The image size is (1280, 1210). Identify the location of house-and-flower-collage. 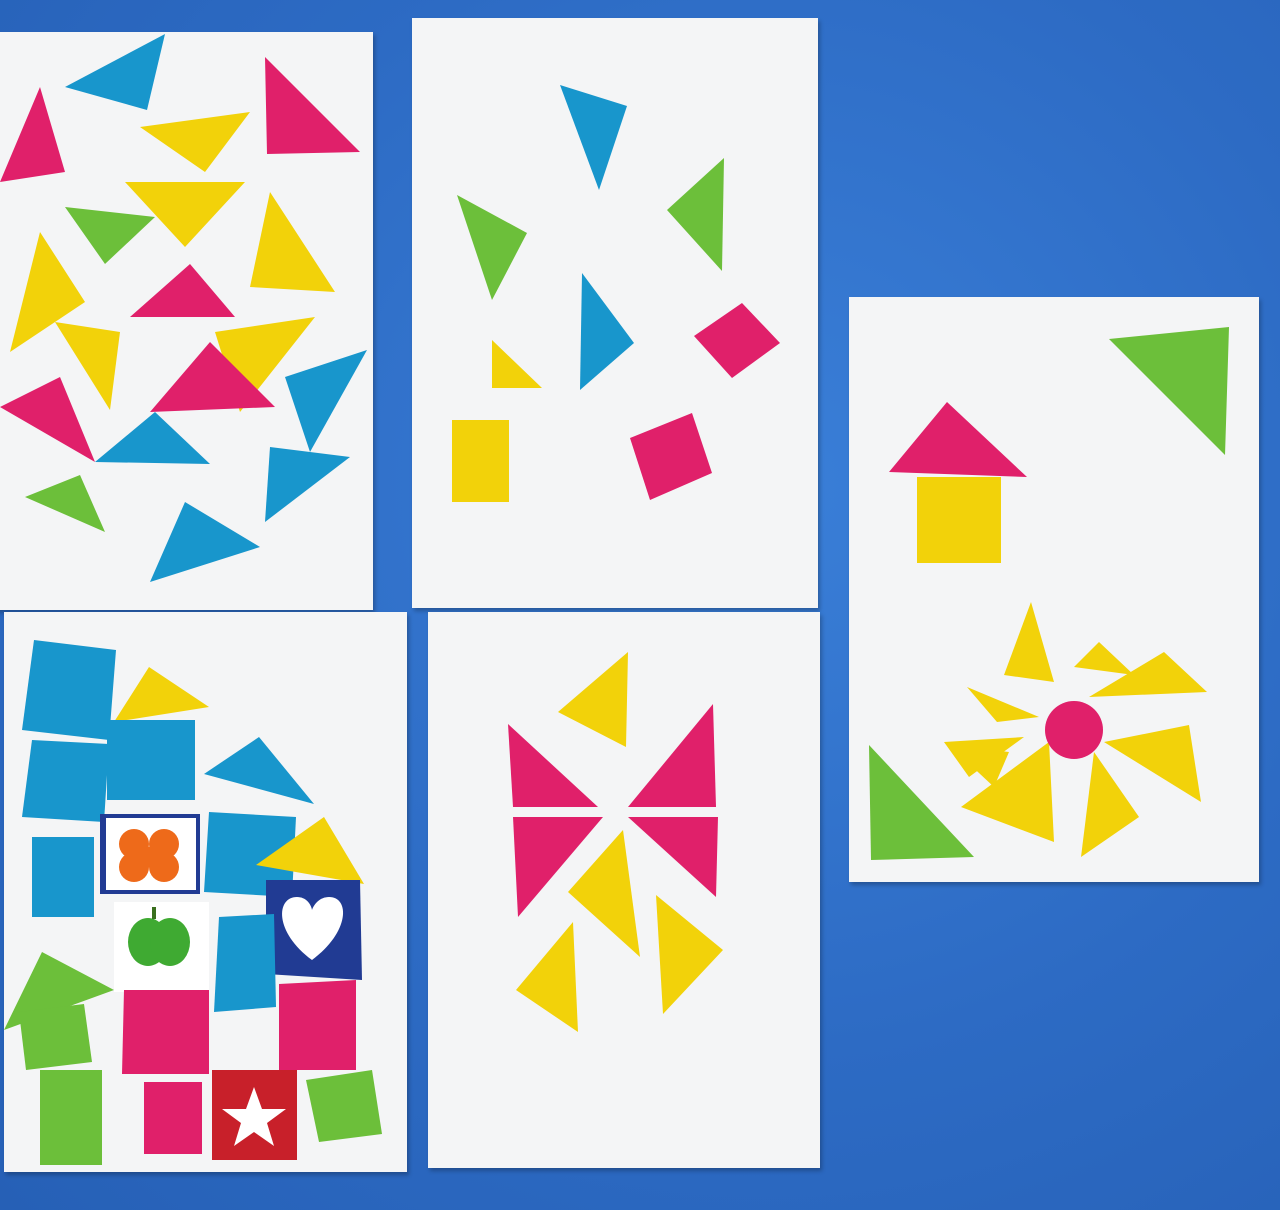
(1049, 593).